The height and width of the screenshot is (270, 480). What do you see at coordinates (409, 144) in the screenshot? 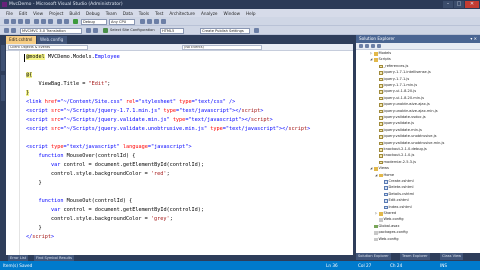
I see `tree-item: jquery.validate.unobtrusive.min.js` at bounding box center [409, 144].